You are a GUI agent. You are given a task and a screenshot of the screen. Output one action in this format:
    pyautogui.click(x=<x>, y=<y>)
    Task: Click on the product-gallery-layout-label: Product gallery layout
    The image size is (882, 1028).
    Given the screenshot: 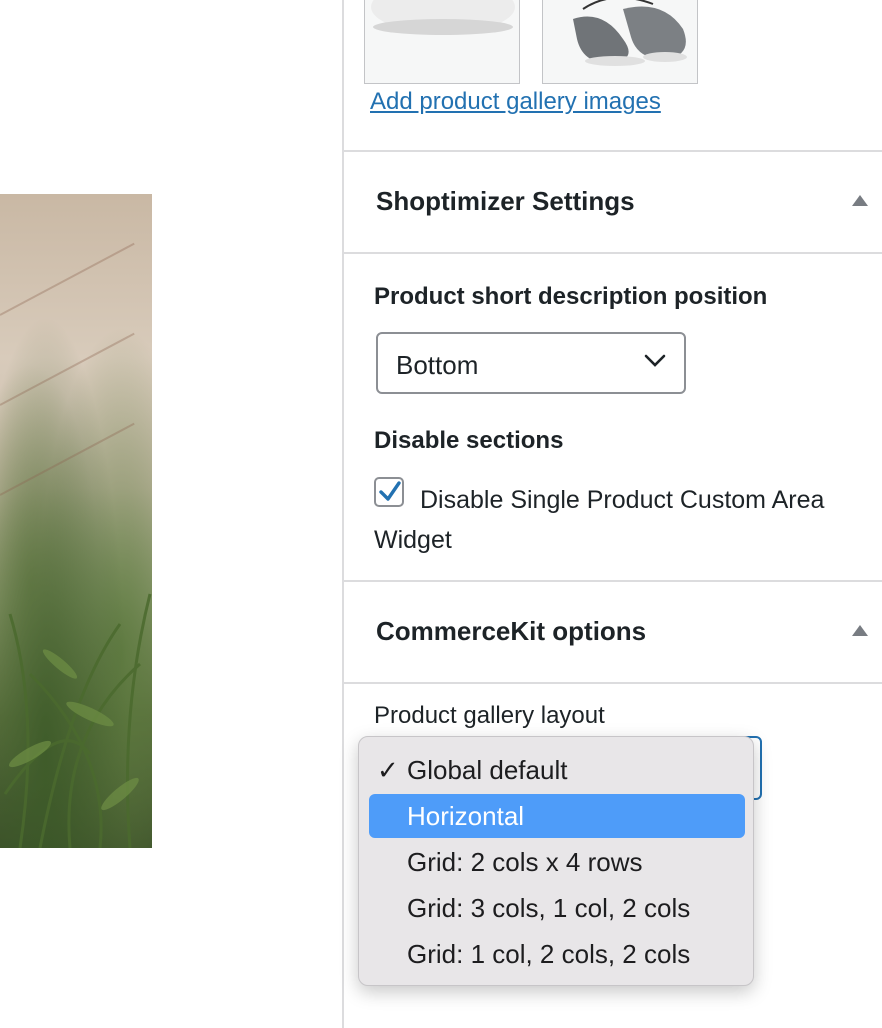 What is the action you would take?
    pyautogui.click(x=489, y=715)
    